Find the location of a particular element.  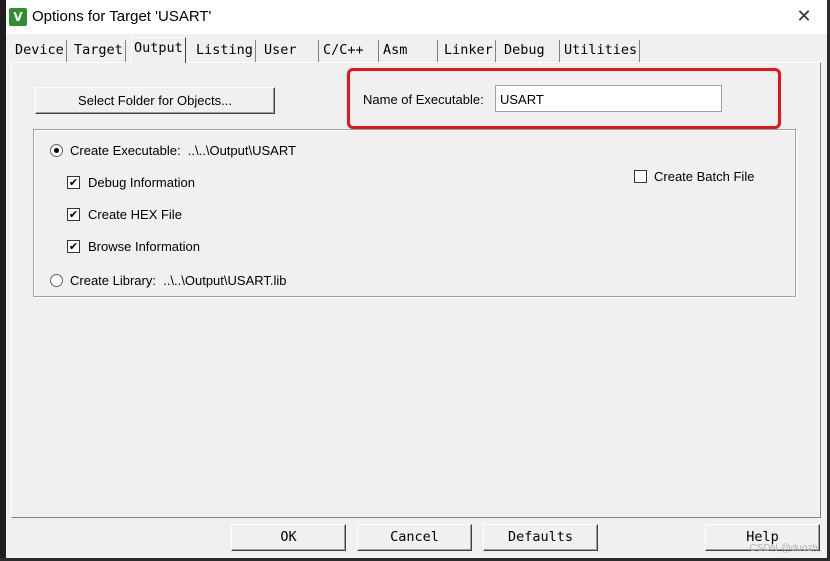

create-executable-label: Create Executable: ..\..\Output\USART is located at coordinates (183, 150).